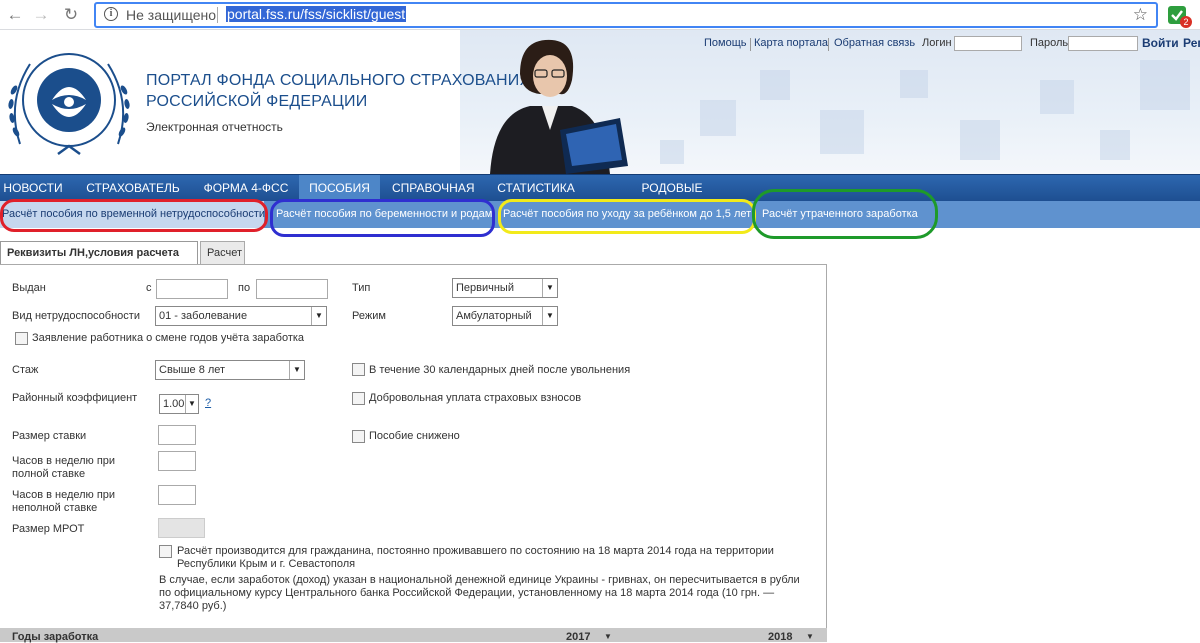  Describe the element at coordinates (361, 288) in the screenshot. I see `type-label: Тип` at that location.